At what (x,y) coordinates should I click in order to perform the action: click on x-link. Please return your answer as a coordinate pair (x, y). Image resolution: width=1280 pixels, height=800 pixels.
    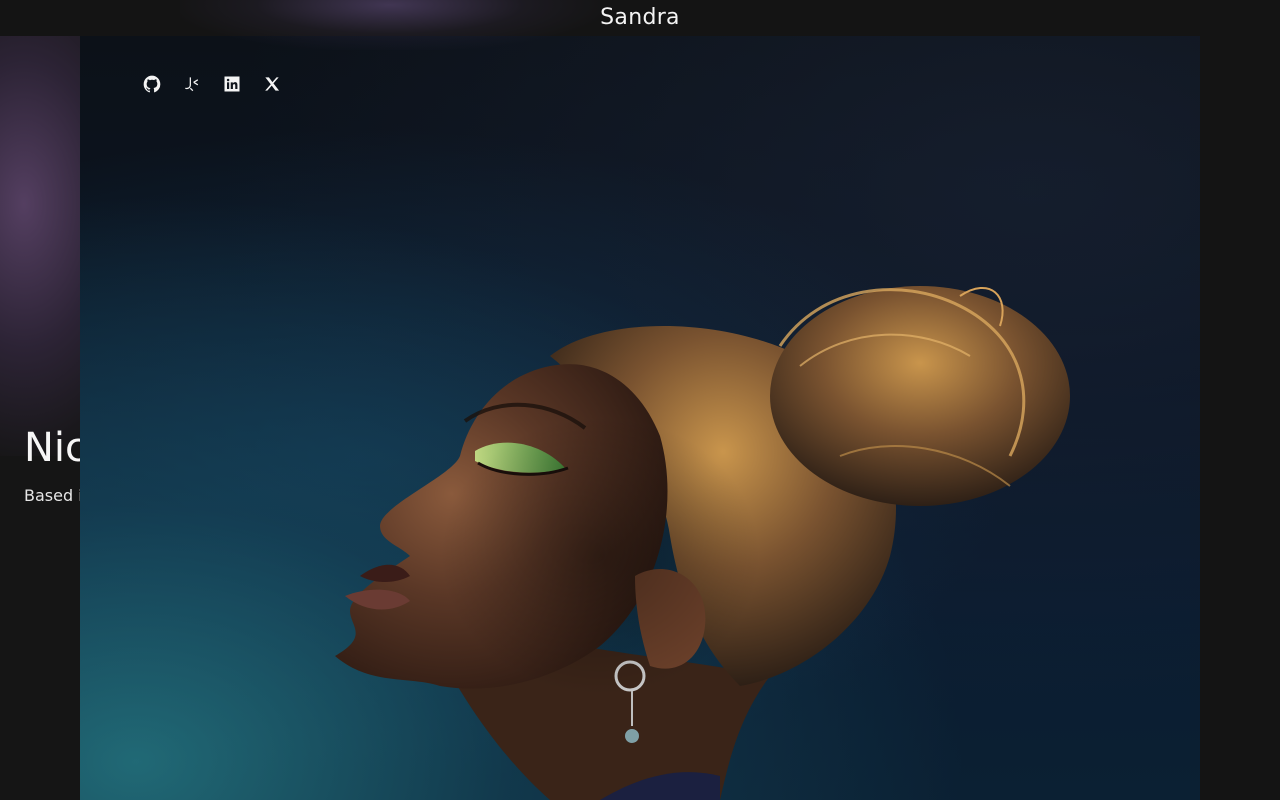
    Looking at the image, I should click on (272, 84).